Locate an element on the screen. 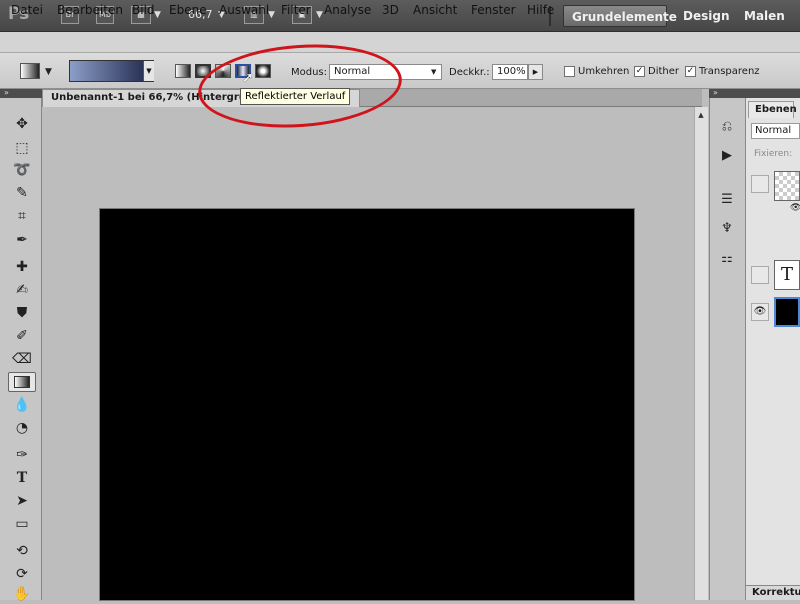 Image resolution: width=800 pixels, height=604 pixels. lasso-tool-icon: ➰ is located at coordinates (22, 170).